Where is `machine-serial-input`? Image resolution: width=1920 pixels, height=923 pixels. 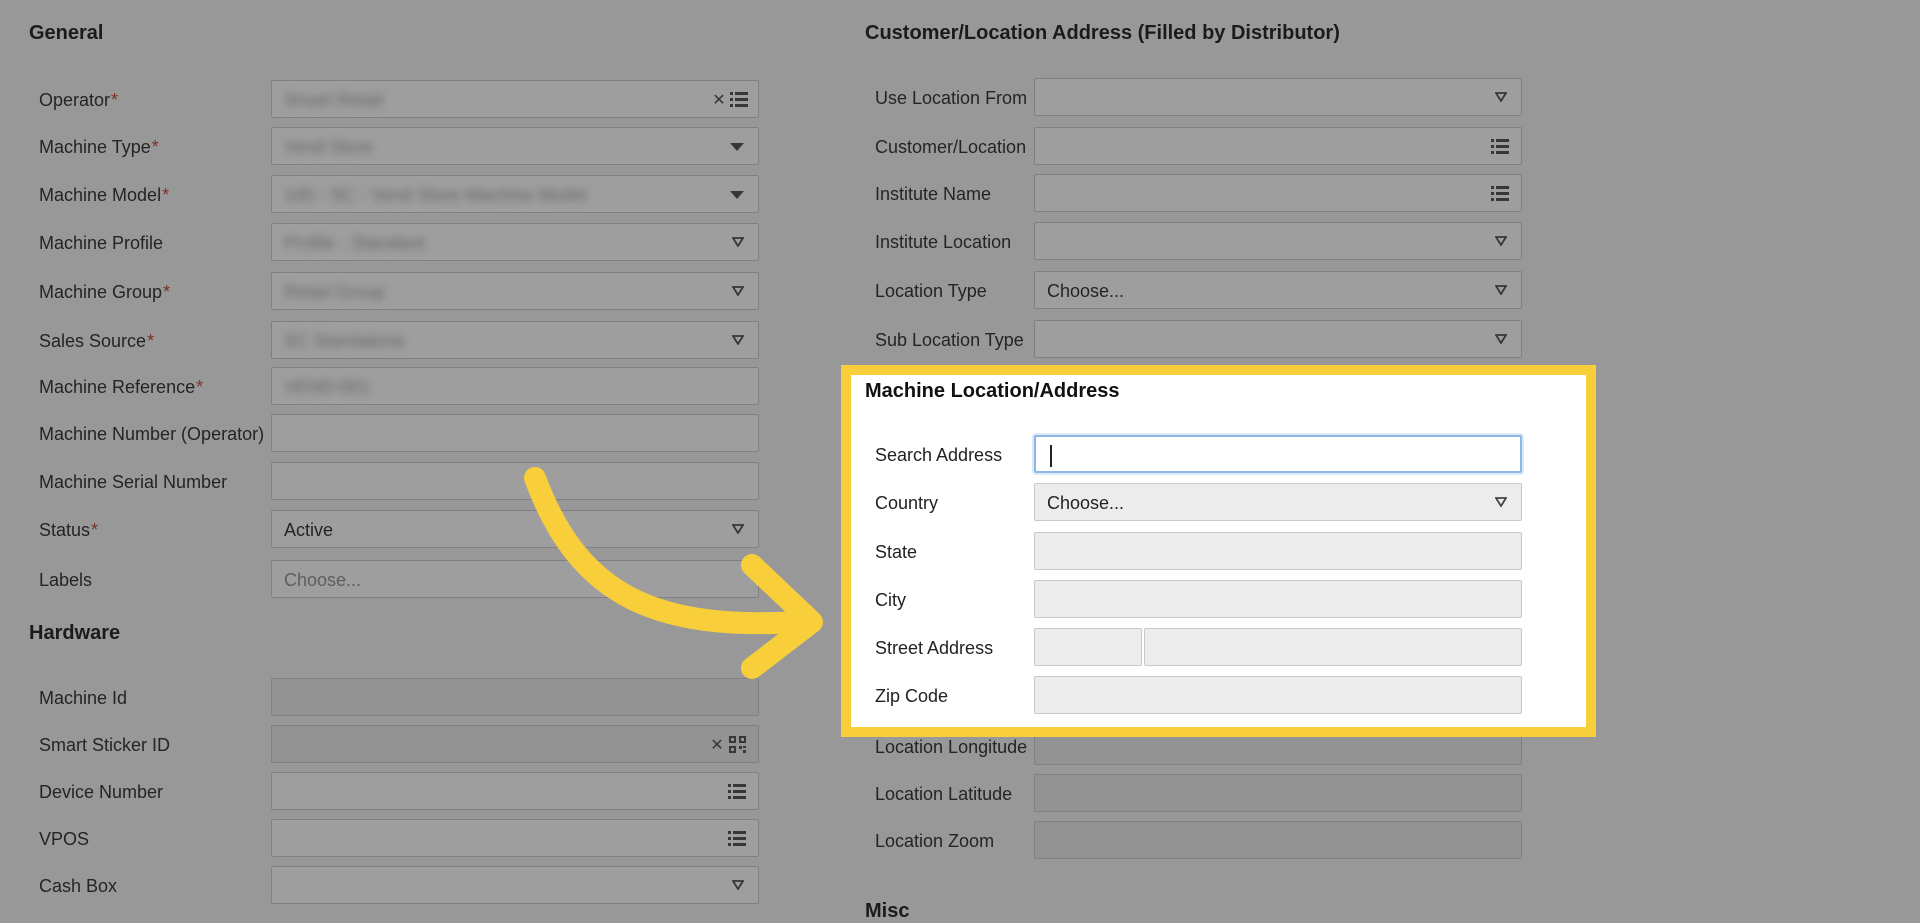
machine-serial-input is located at coordinates (515, 481).